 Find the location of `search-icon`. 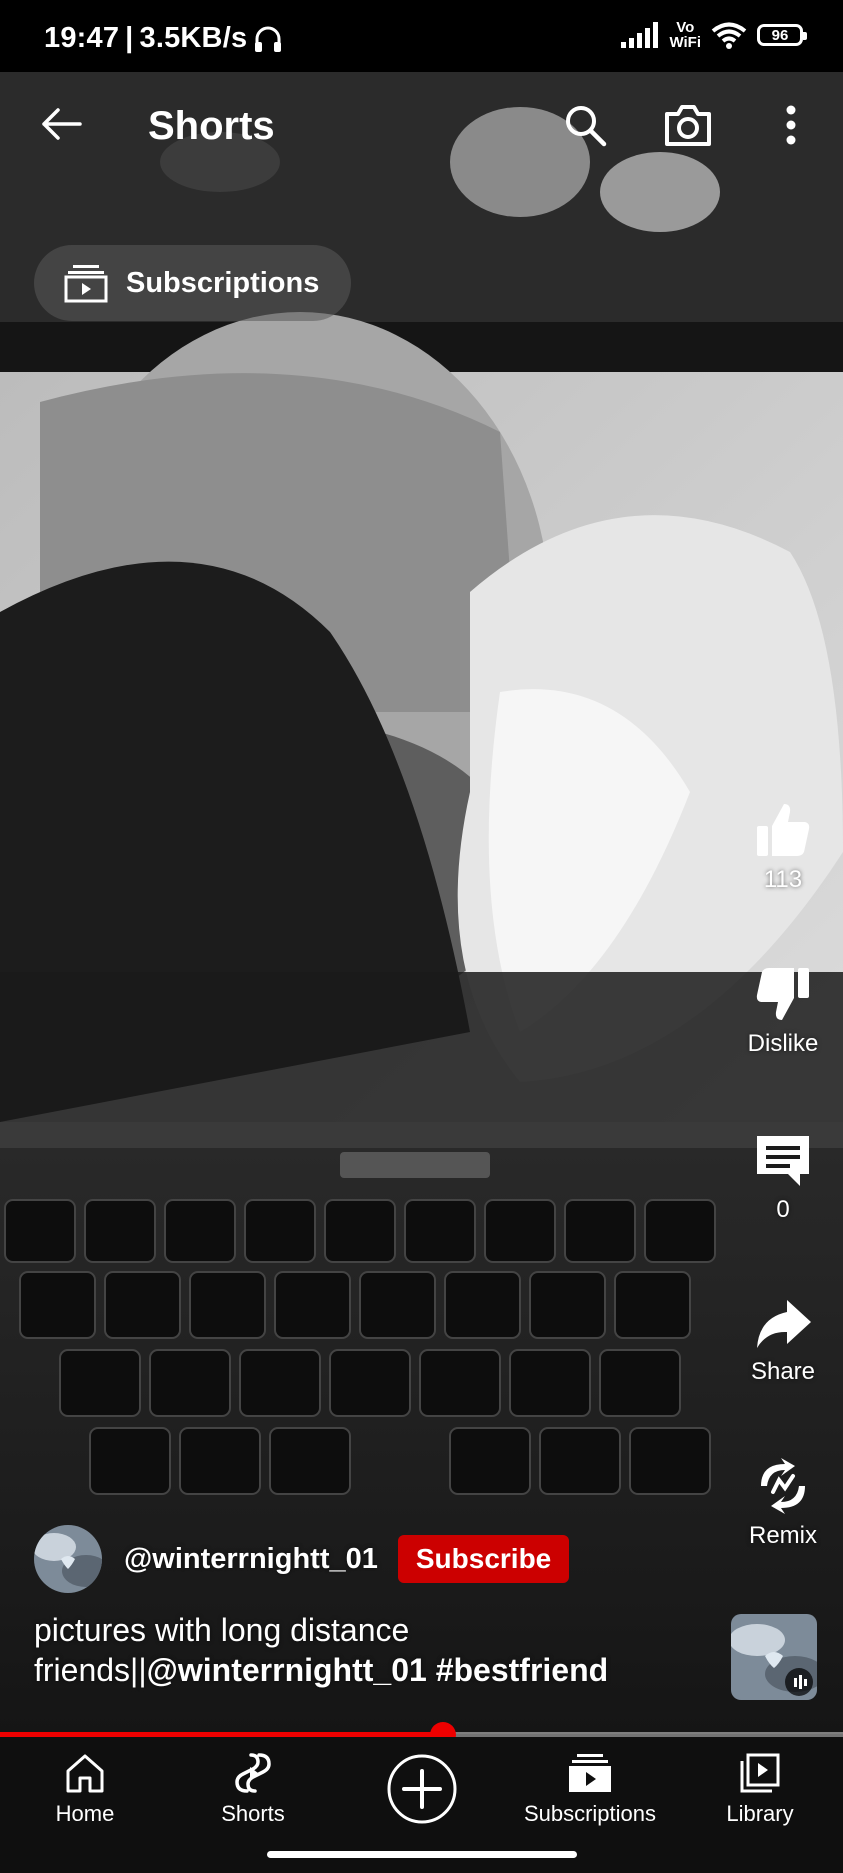

search-icon is located at coordinates (585, 125).